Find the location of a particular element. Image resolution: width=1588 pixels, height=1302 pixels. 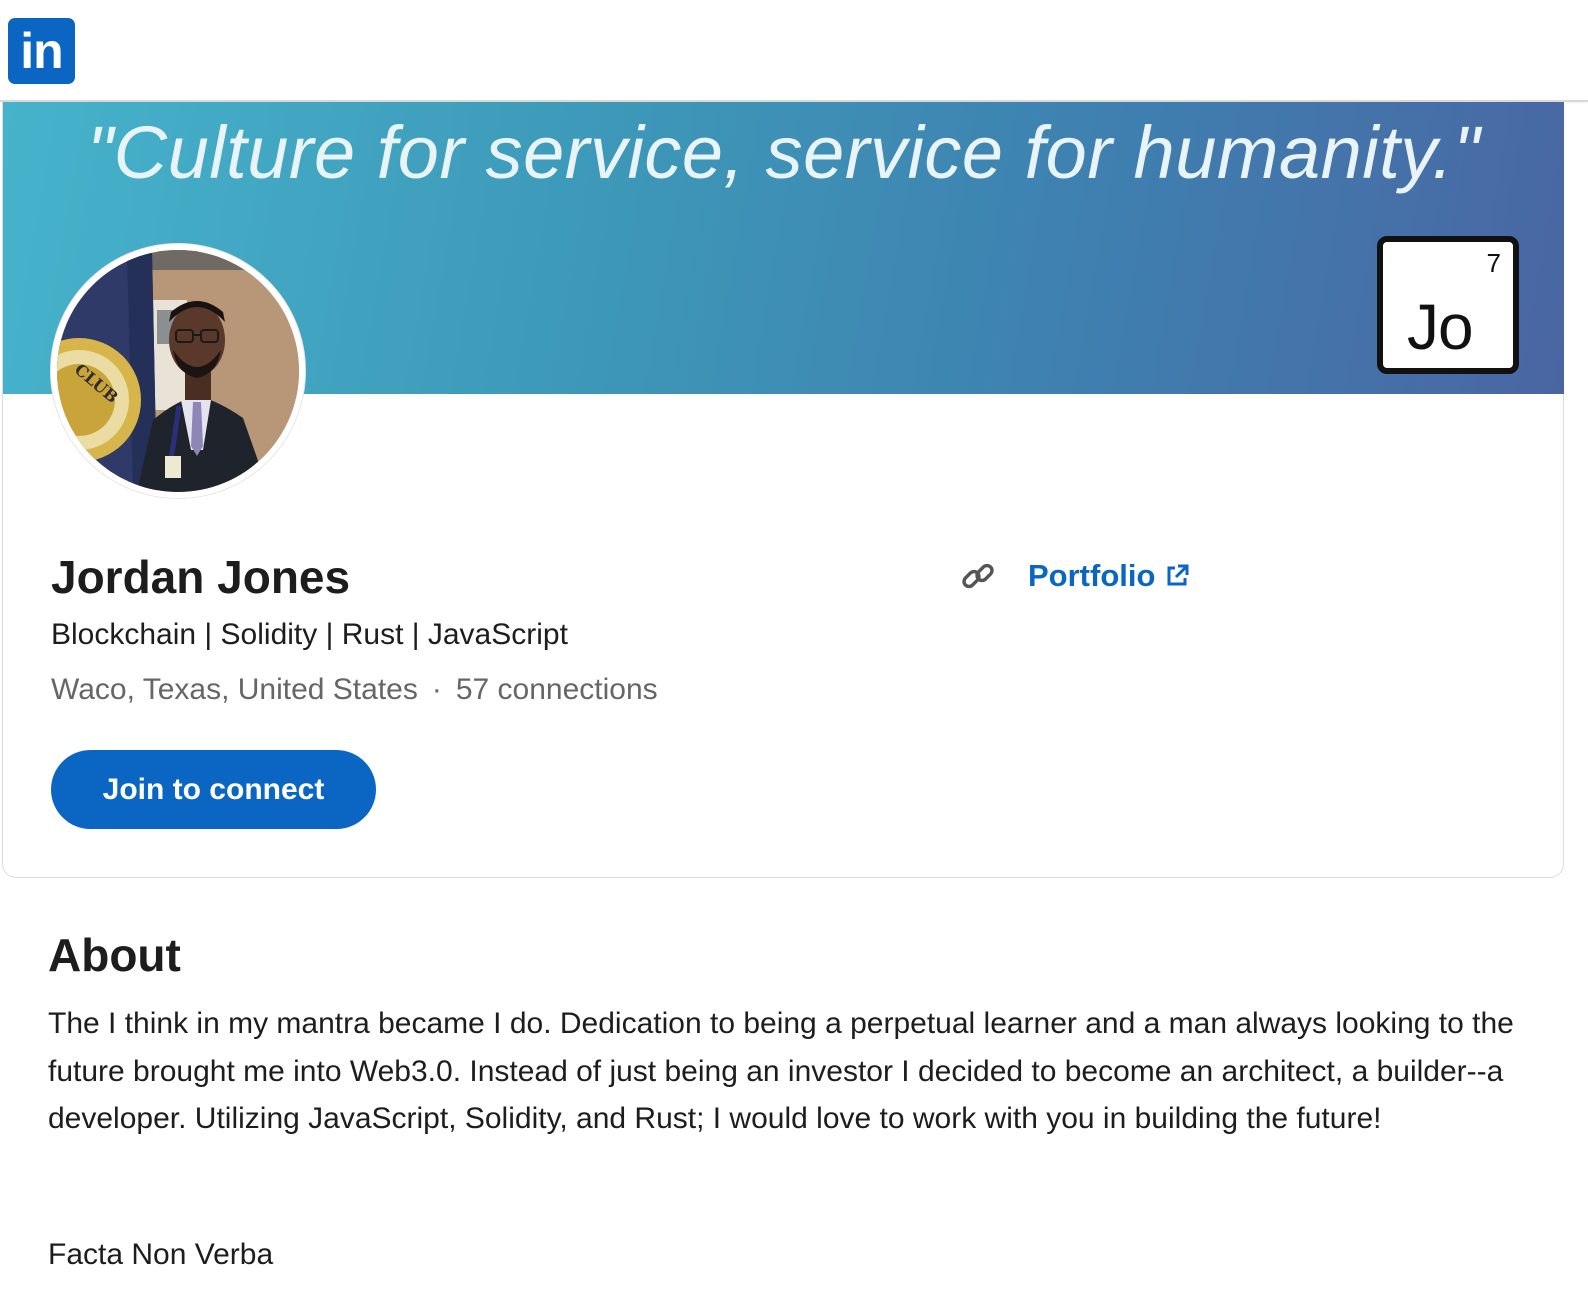

about-motto: Facta Non Verba is located at coordinates (161, 1254).